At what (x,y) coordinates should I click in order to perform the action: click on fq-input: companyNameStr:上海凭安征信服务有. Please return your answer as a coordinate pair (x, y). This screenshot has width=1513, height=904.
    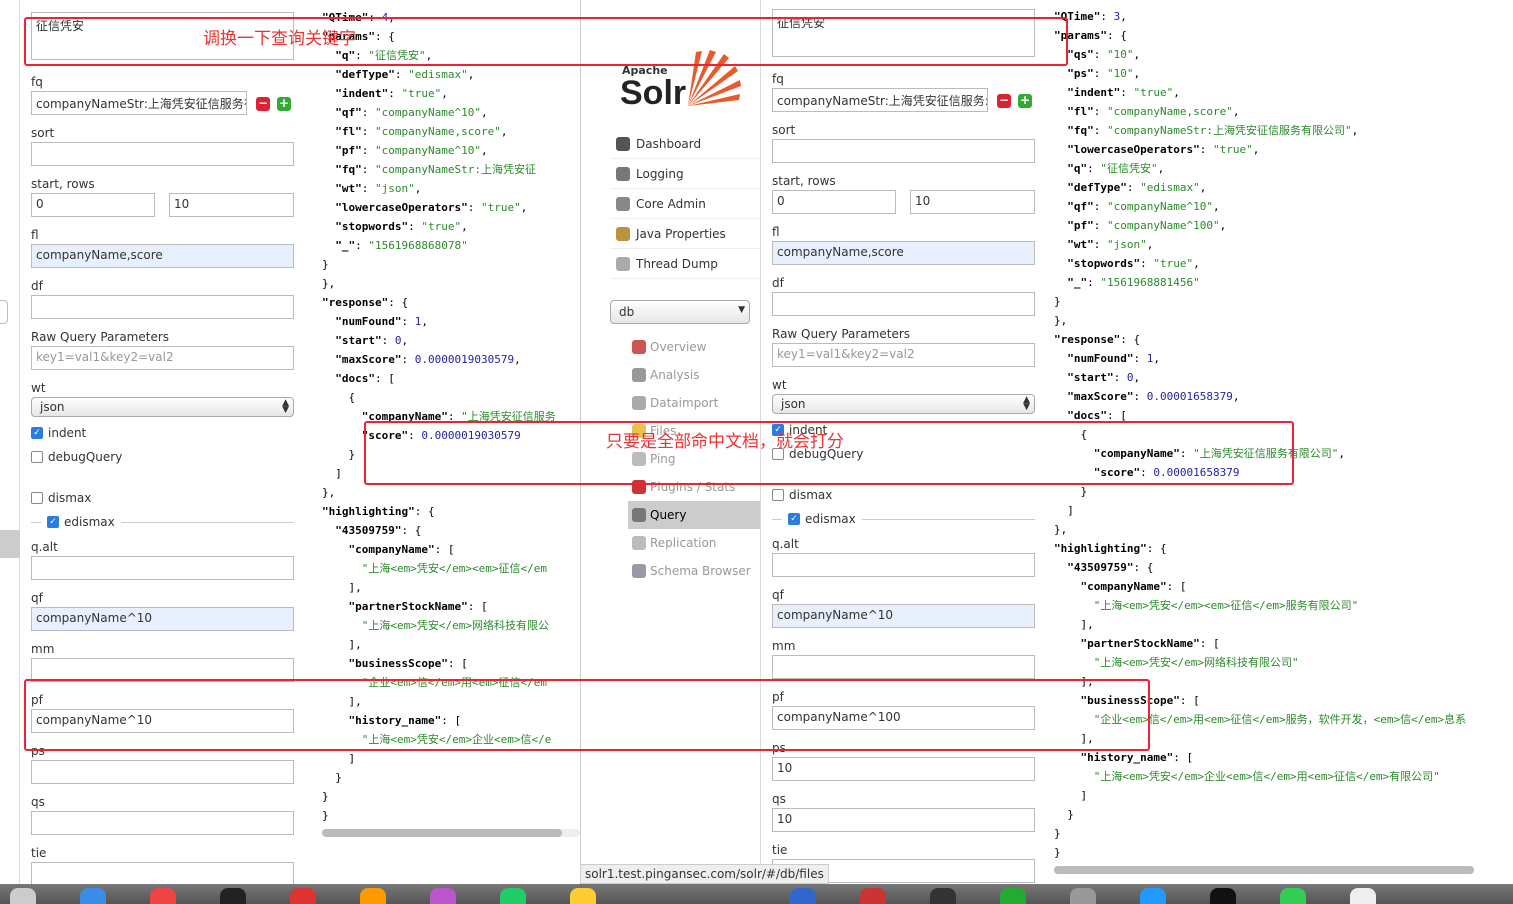
    Looking at the image, I should click on (139, 103).